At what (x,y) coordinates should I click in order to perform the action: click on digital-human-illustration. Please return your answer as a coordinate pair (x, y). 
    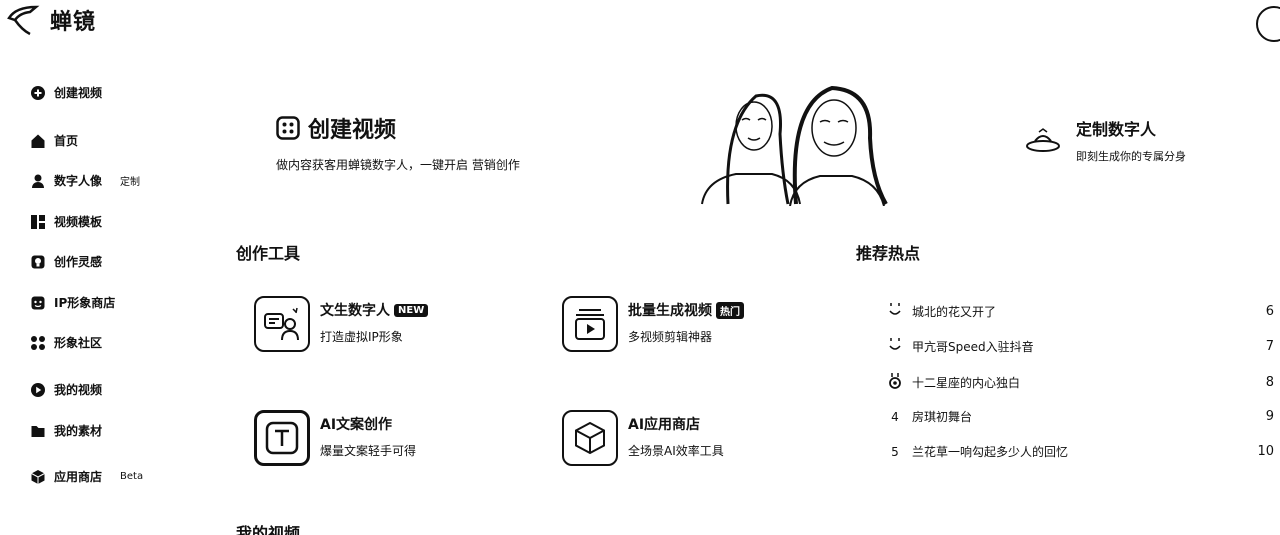
    Looking at the image, I should click on (802, 145).